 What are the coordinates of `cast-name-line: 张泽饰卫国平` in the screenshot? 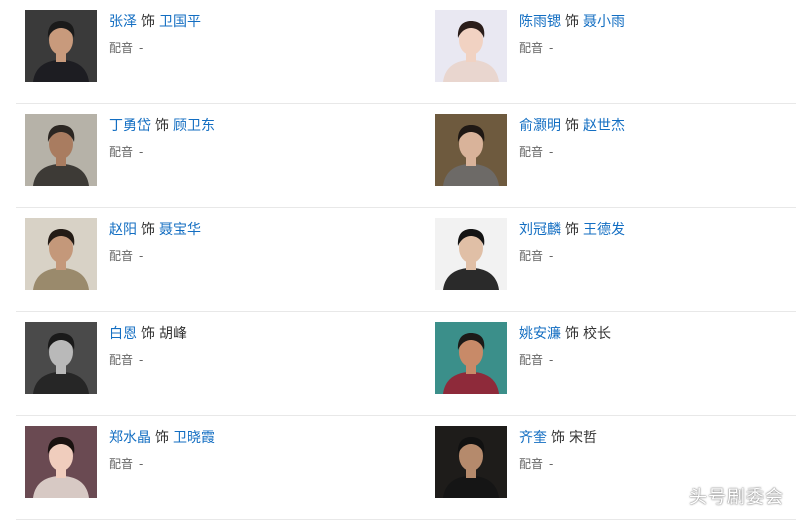 It's located at (155, 22).